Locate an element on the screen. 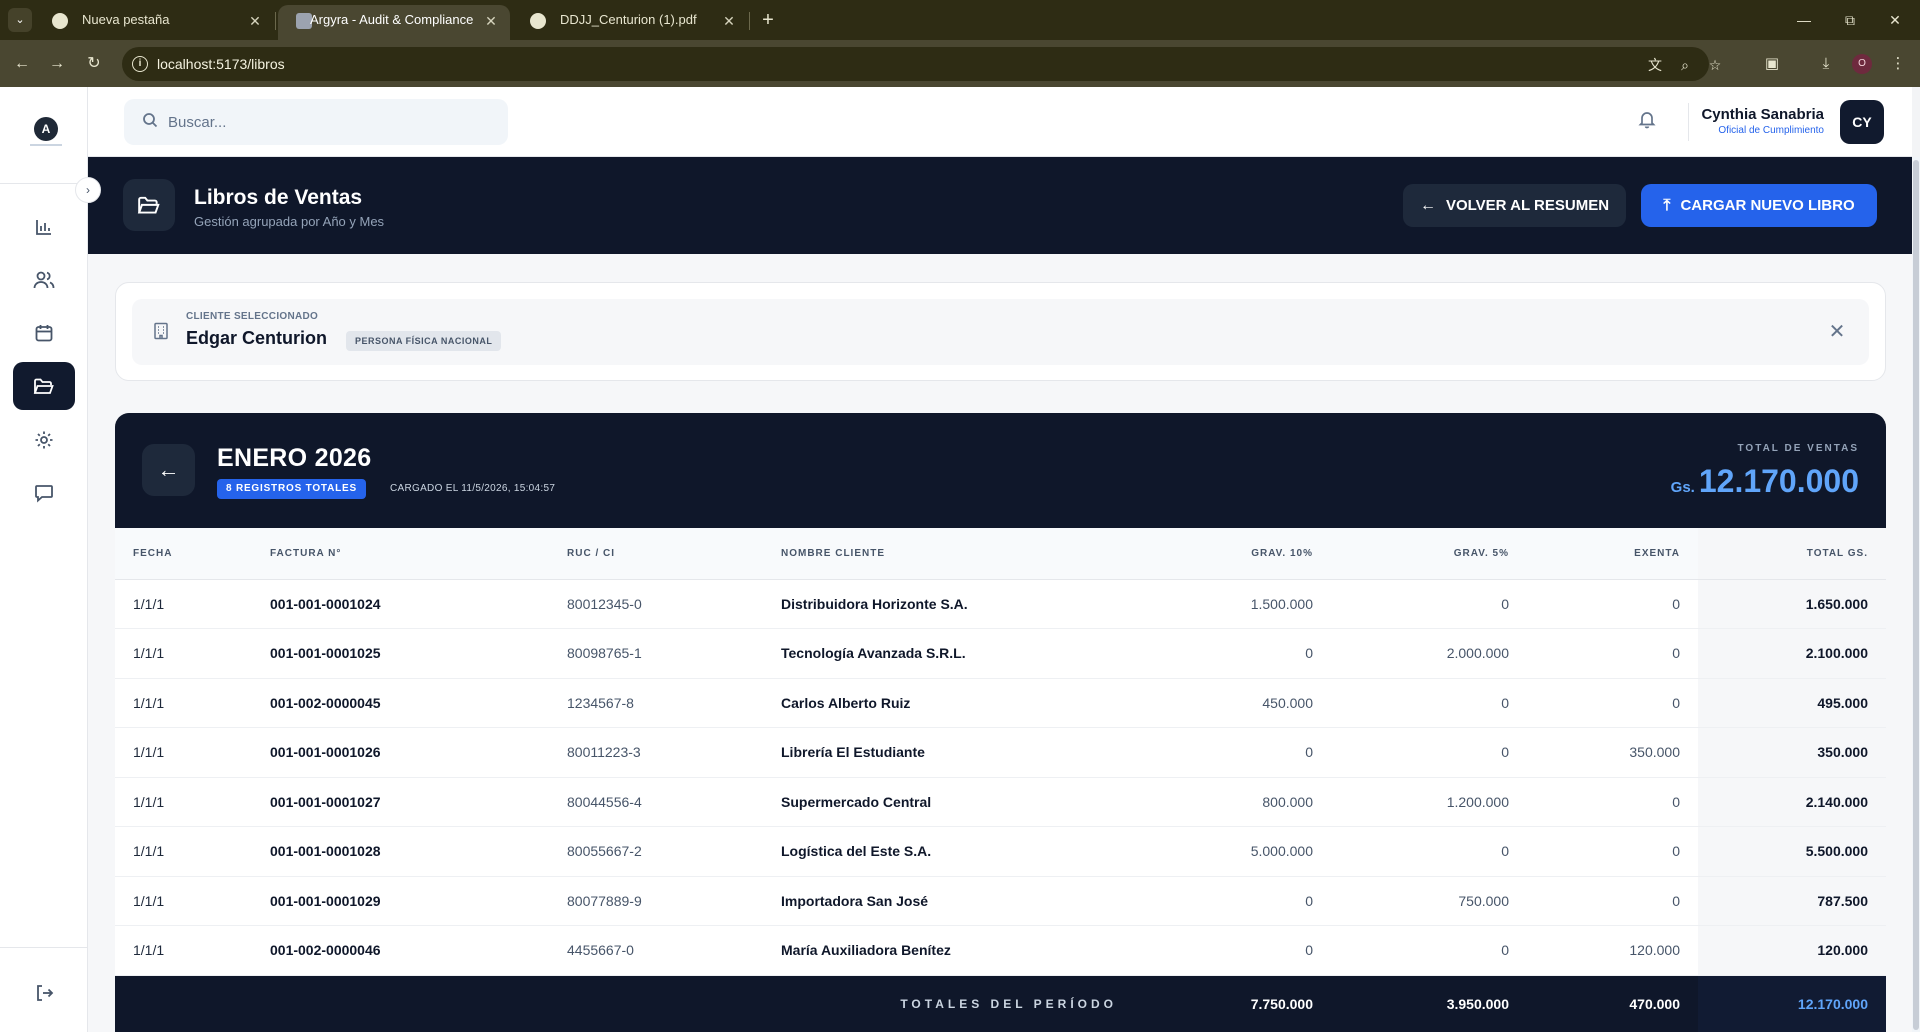  column-header-exenta: EXENTA is located at coordinates (1612, 554).